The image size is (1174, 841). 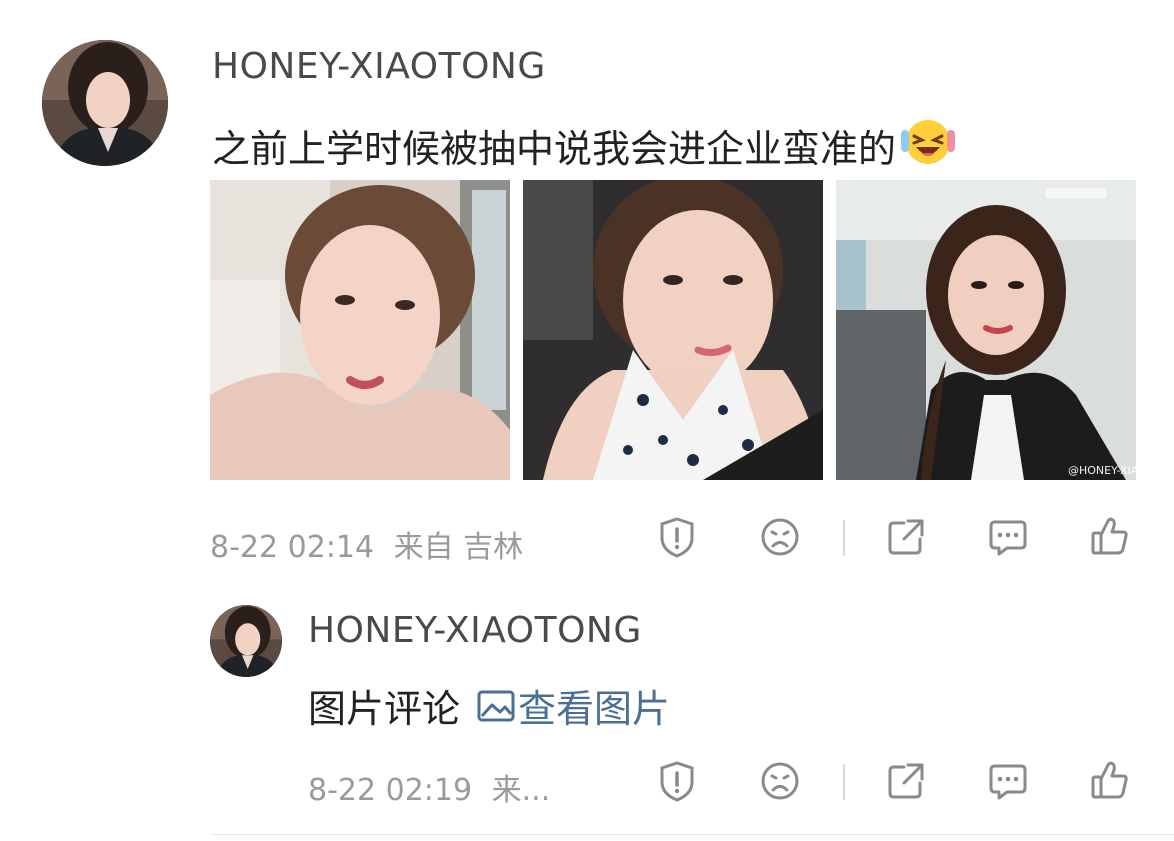 What do you see at coordinates (554, 149) in the screenshot?
I see `post-text-body: 之前上学时候被抽中说我会进企业蛮准的` at bounding box center [554, 149].